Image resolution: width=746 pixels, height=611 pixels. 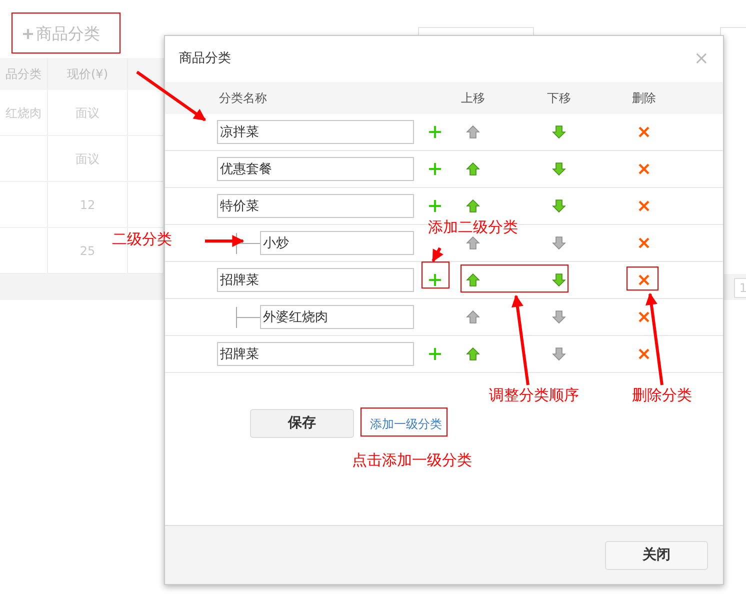 I want to click on column-header: 分类名称, so click(x=242, y=98).